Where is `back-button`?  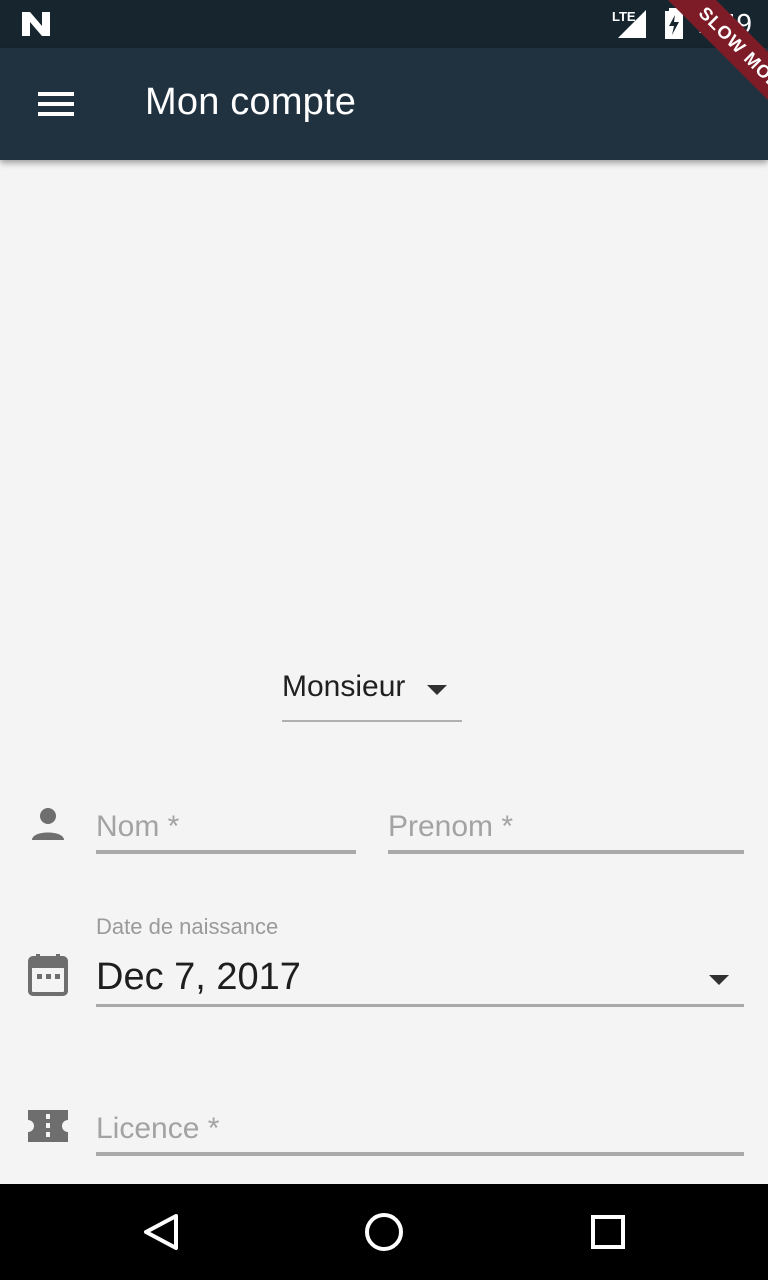 back-button is located at coordinates (160, 1232).